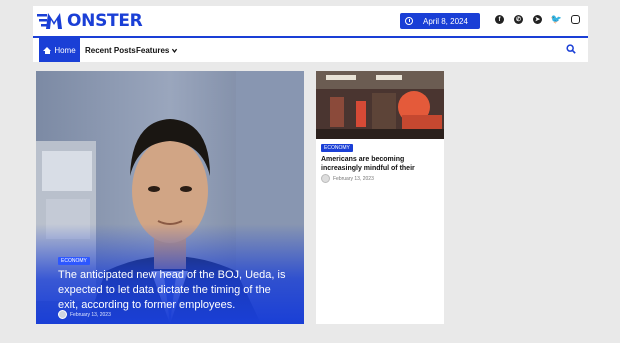 Image resolution: width=620 pixels, height=343 pixels. I want to click on nav-home-label: Home, so click(65, 50).